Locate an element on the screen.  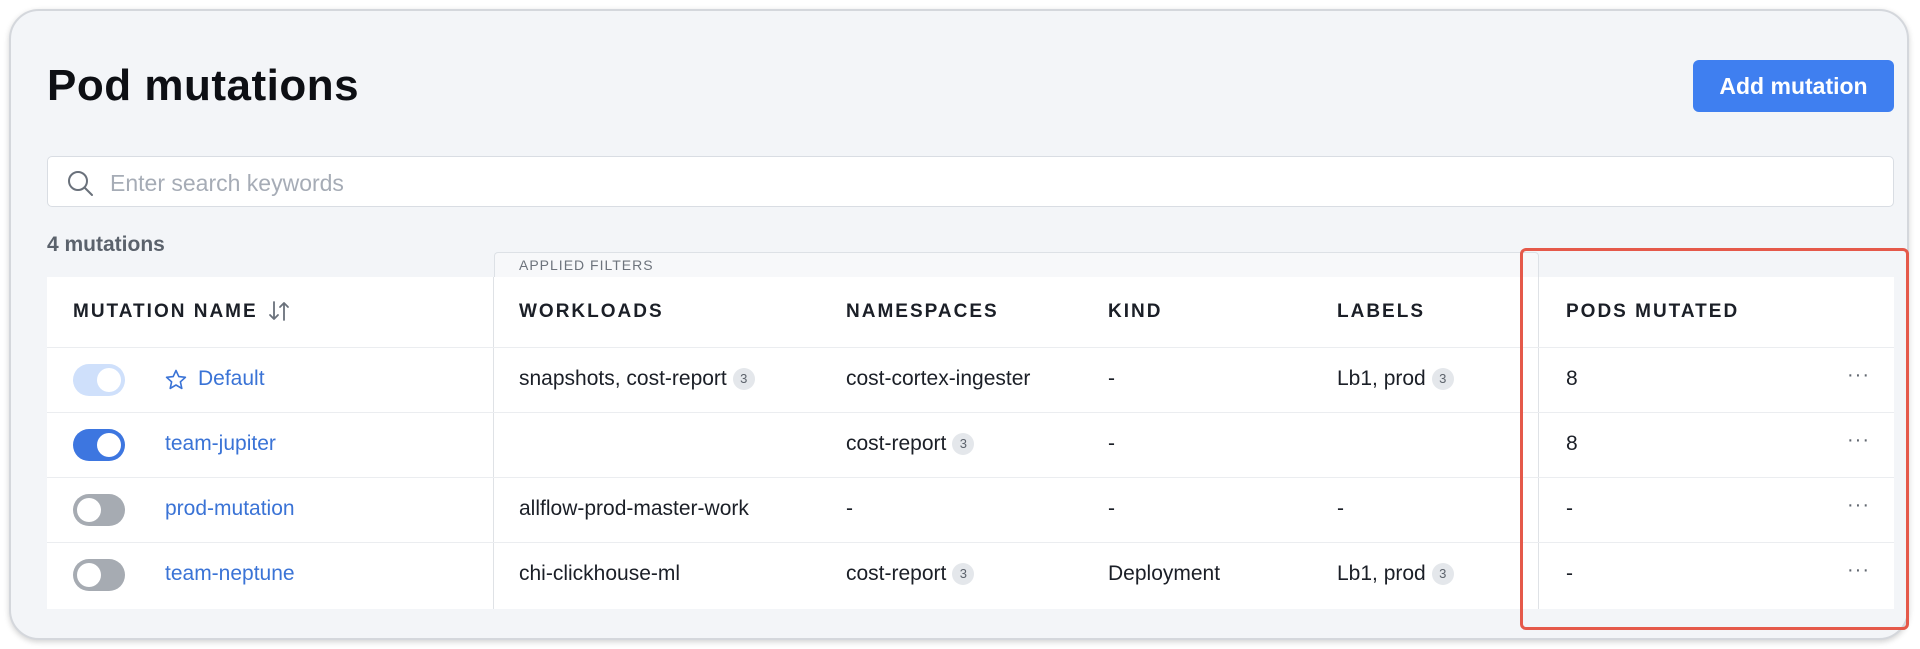
column-header-kind: KIND is located at coordinates (1135, 311).